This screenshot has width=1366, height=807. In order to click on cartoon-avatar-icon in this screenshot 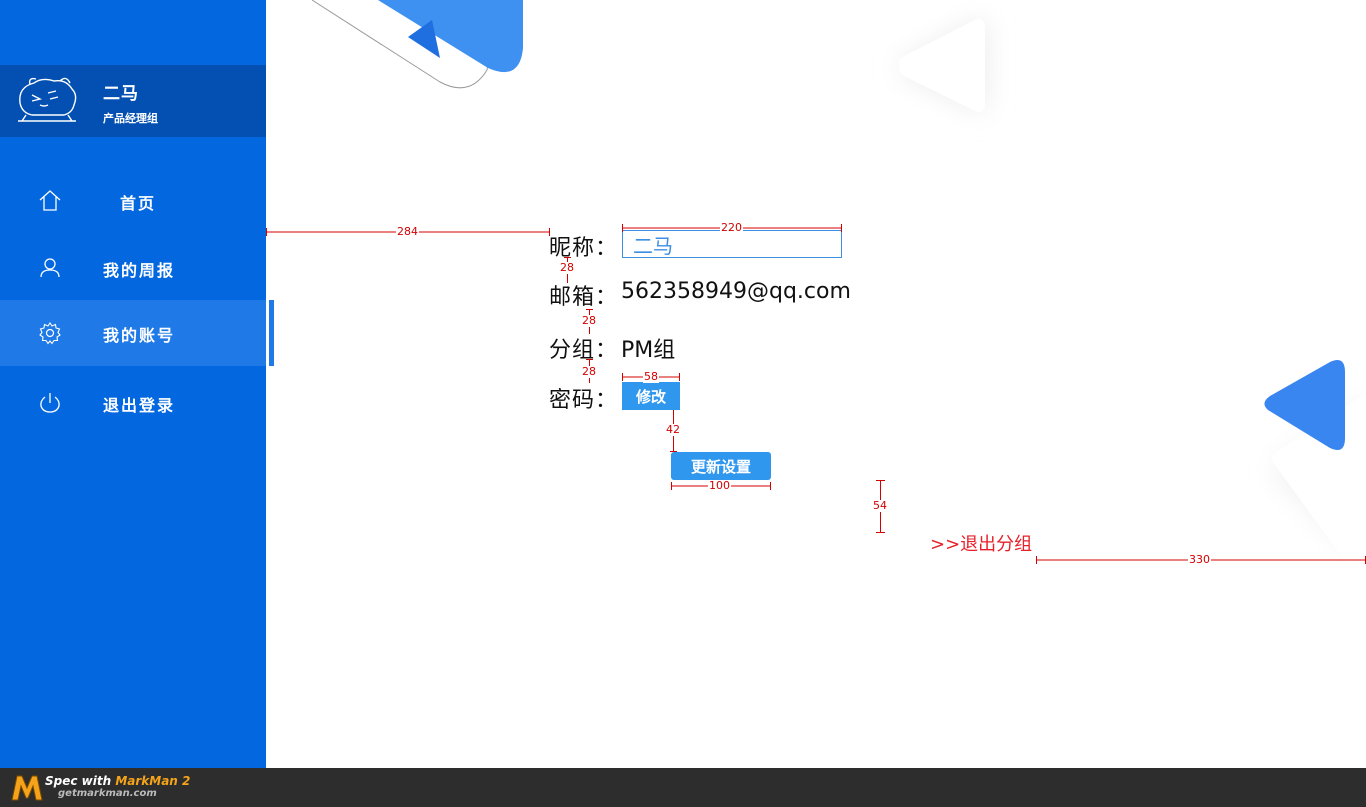, I will do `click(47, 99)`.